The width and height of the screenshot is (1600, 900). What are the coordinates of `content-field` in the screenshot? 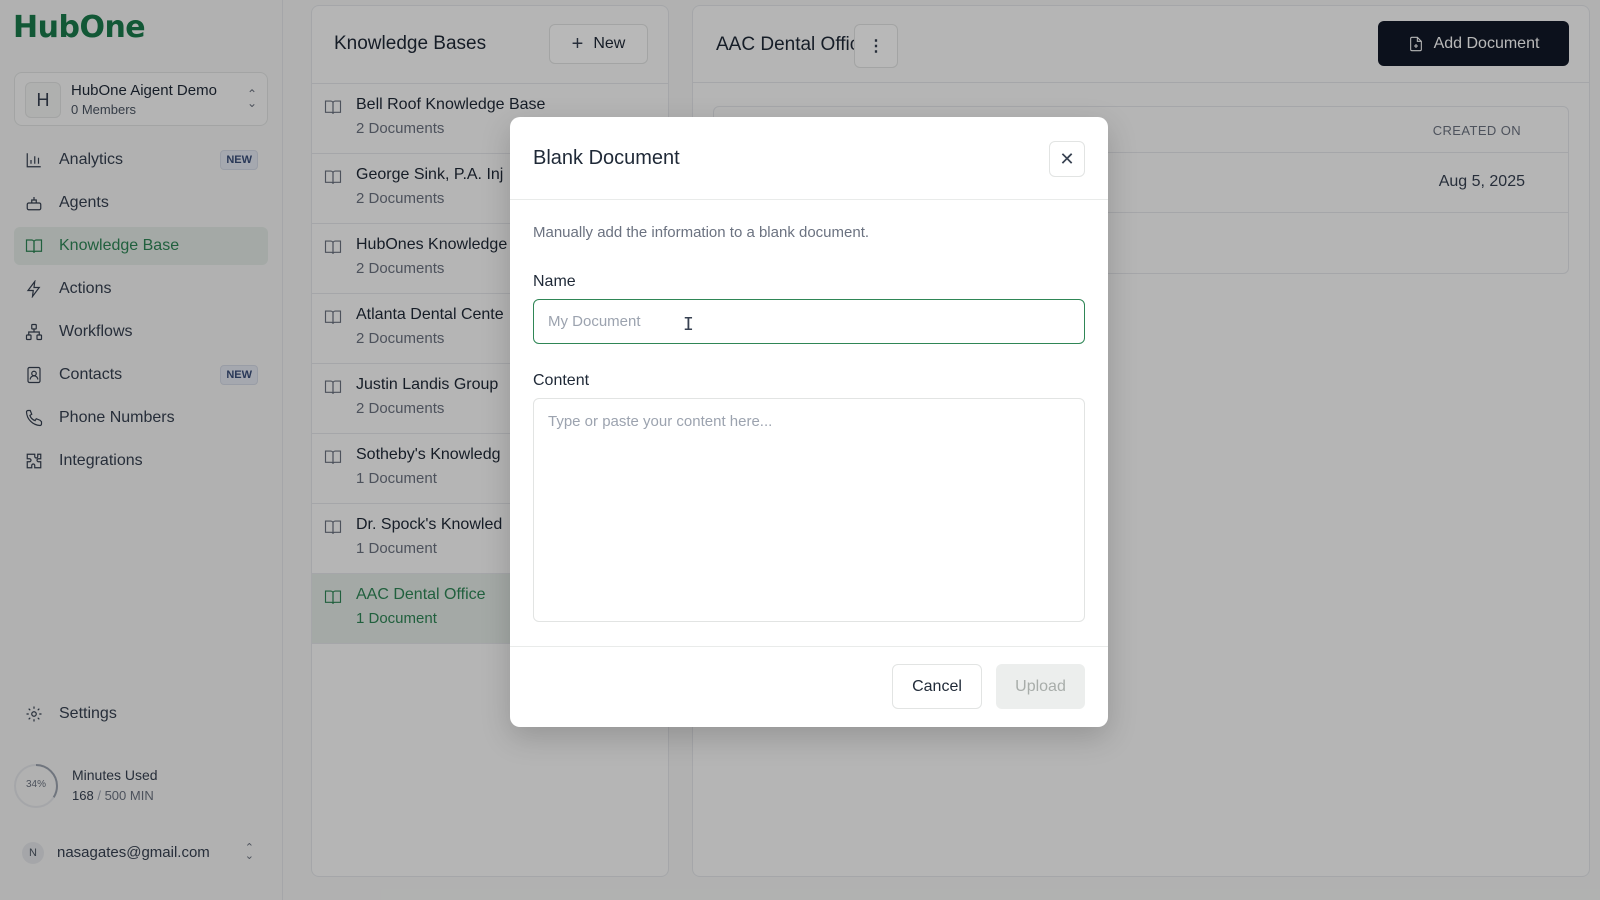 It's located at (809, 510).